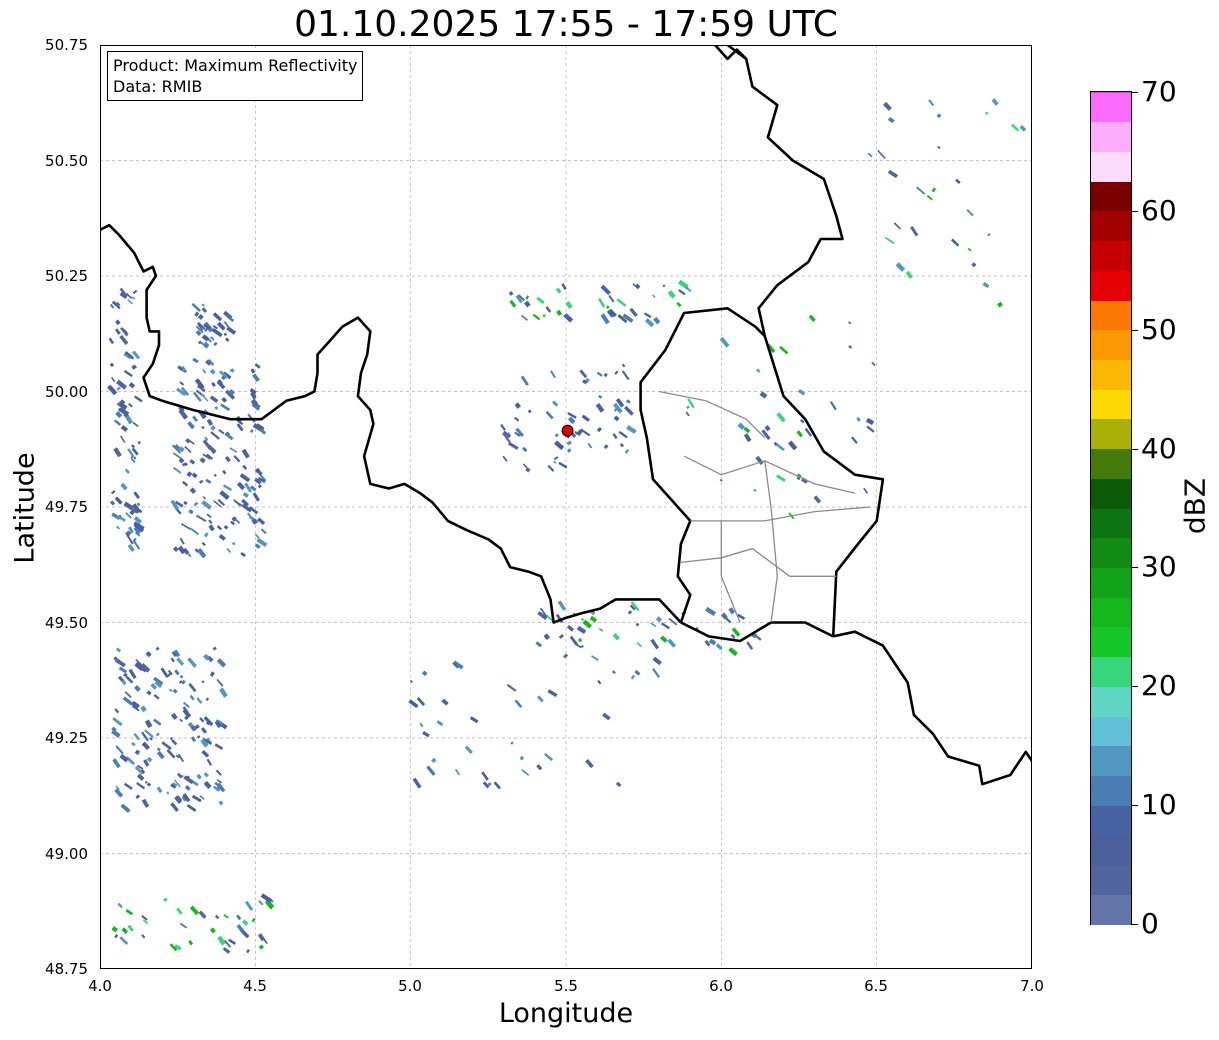 The image size is (1219, 1040). I want to click on y-tick-label: 49.75, so click(66, 507).